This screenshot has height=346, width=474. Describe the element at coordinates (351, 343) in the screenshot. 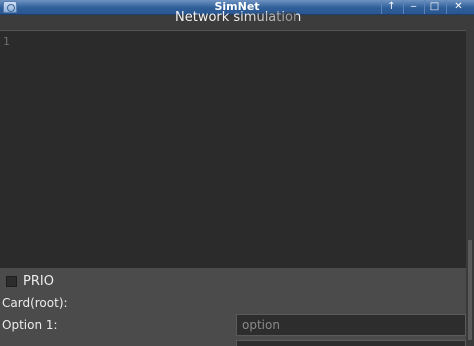

I see `option2-input` at that location.